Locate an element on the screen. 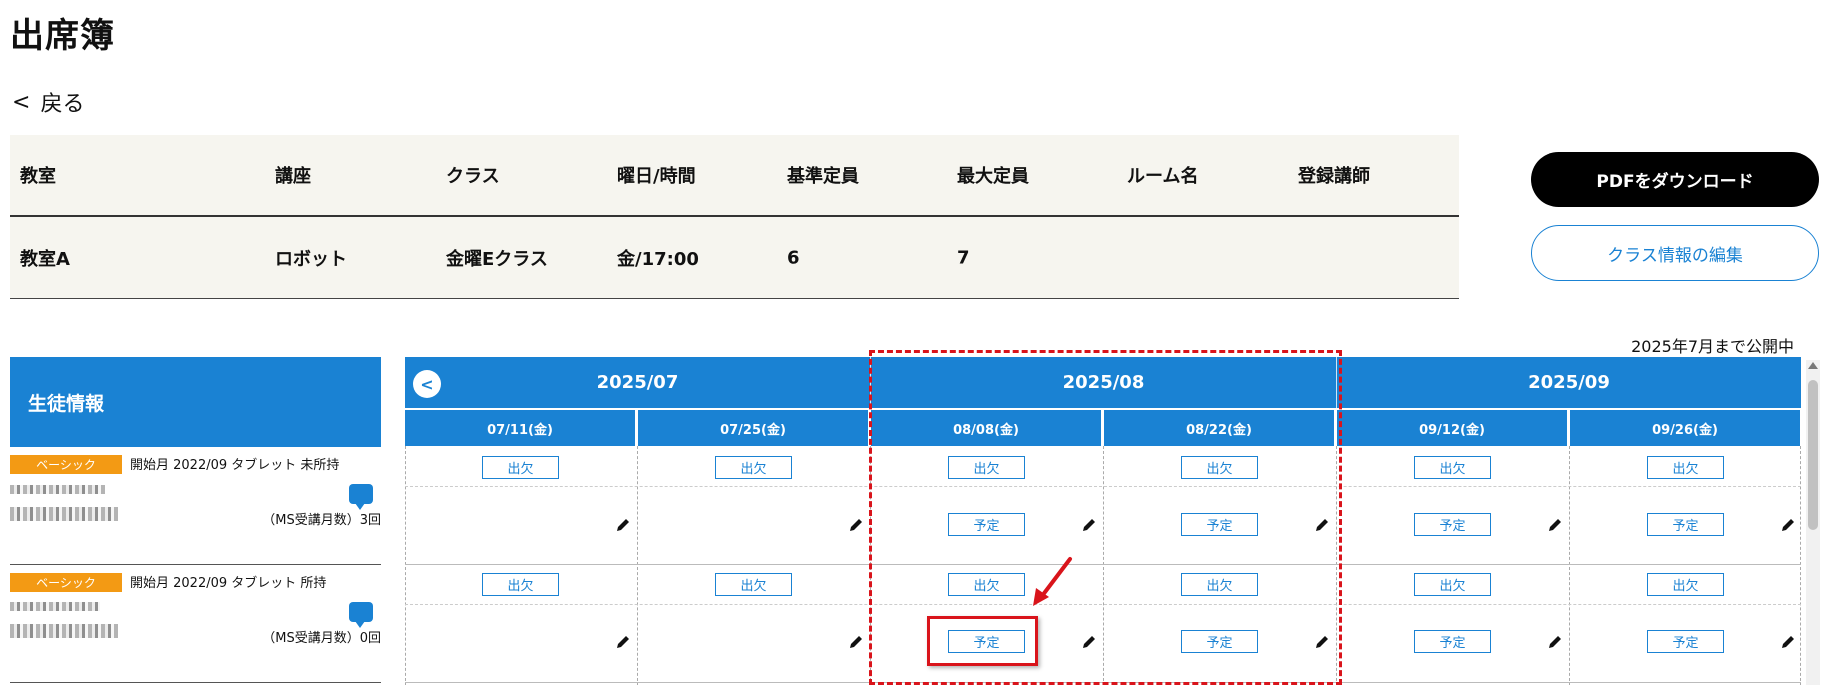  vertical-scrollbar is located at coordinates (1813, 522).